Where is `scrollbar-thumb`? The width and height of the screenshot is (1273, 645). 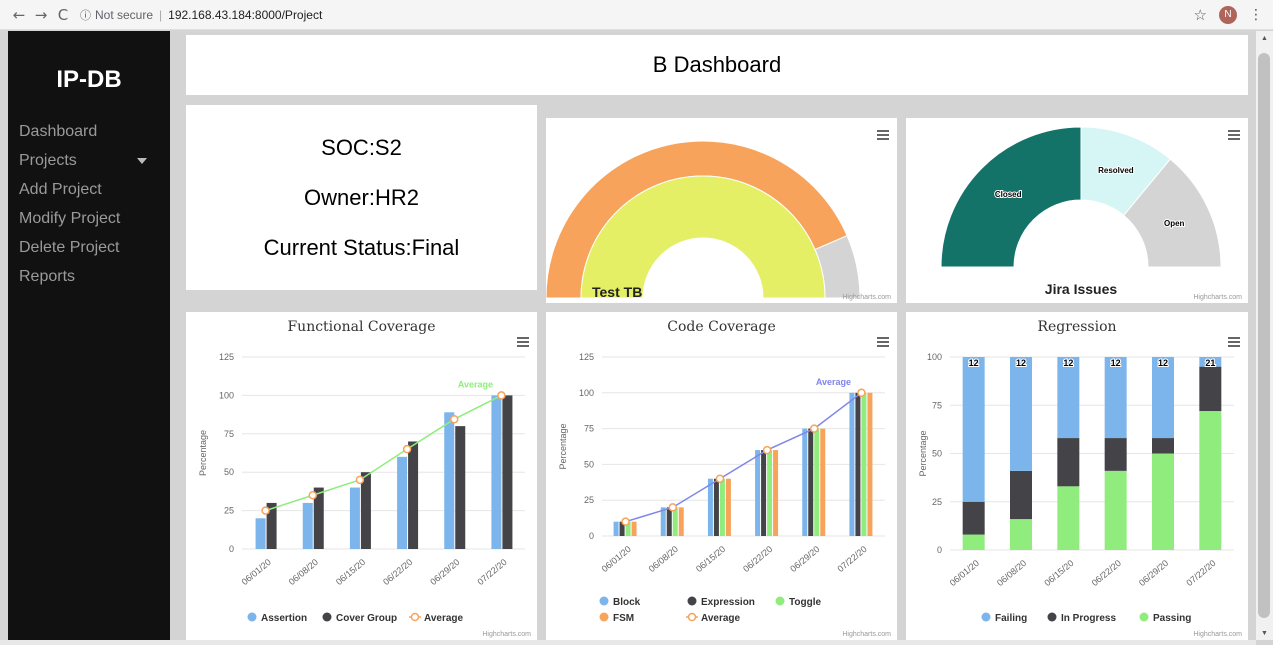 scrollbar-thumb is located at coordinates (1264, 335).